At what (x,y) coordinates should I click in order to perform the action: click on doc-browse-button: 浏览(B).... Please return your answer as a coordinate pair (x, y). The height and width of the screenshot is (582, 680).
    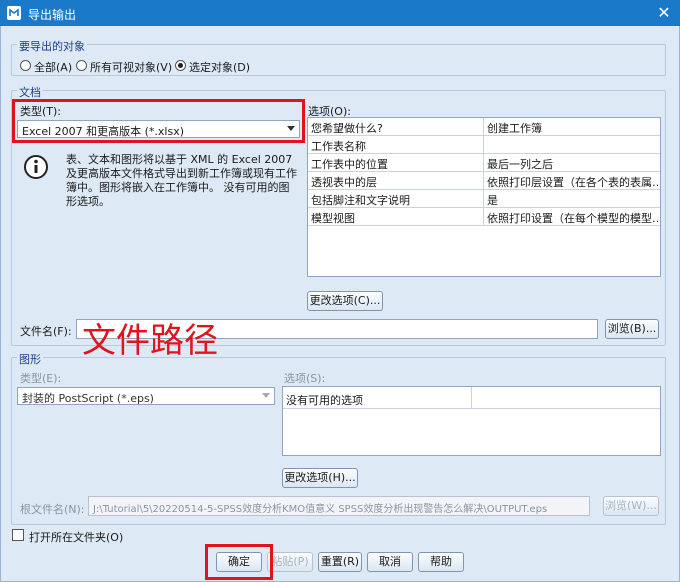
    Looking at the image, I should click on (632, 329).